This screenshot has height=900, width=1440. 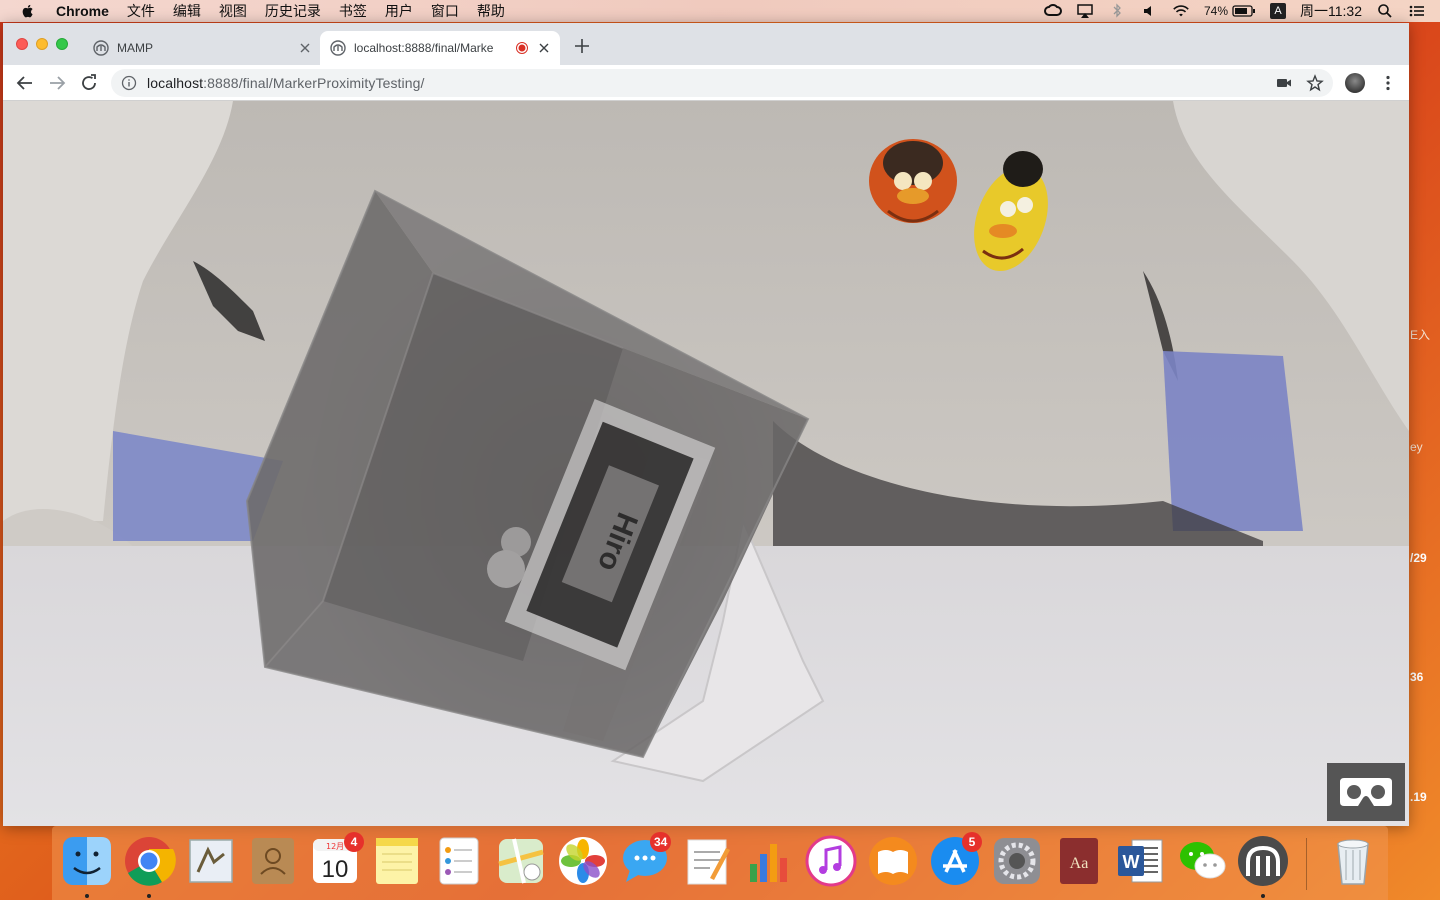 What do you see at coordinates (972, 842) in the screenshot?
I see `app-store-badge: 5` at bounding box center [972, 842].